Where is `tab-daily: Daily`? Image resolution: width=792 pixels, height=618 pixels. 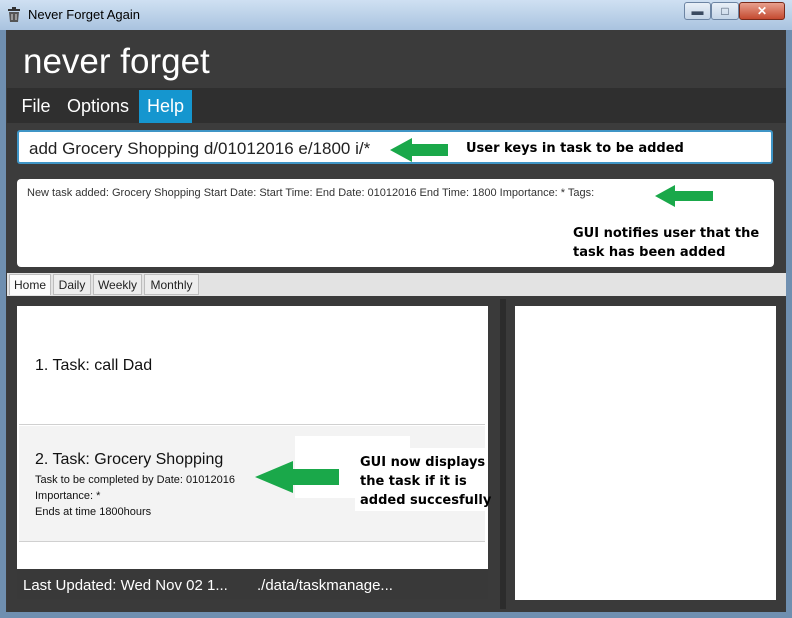 tab-daily: Daily is located at coordinates (72, 284).